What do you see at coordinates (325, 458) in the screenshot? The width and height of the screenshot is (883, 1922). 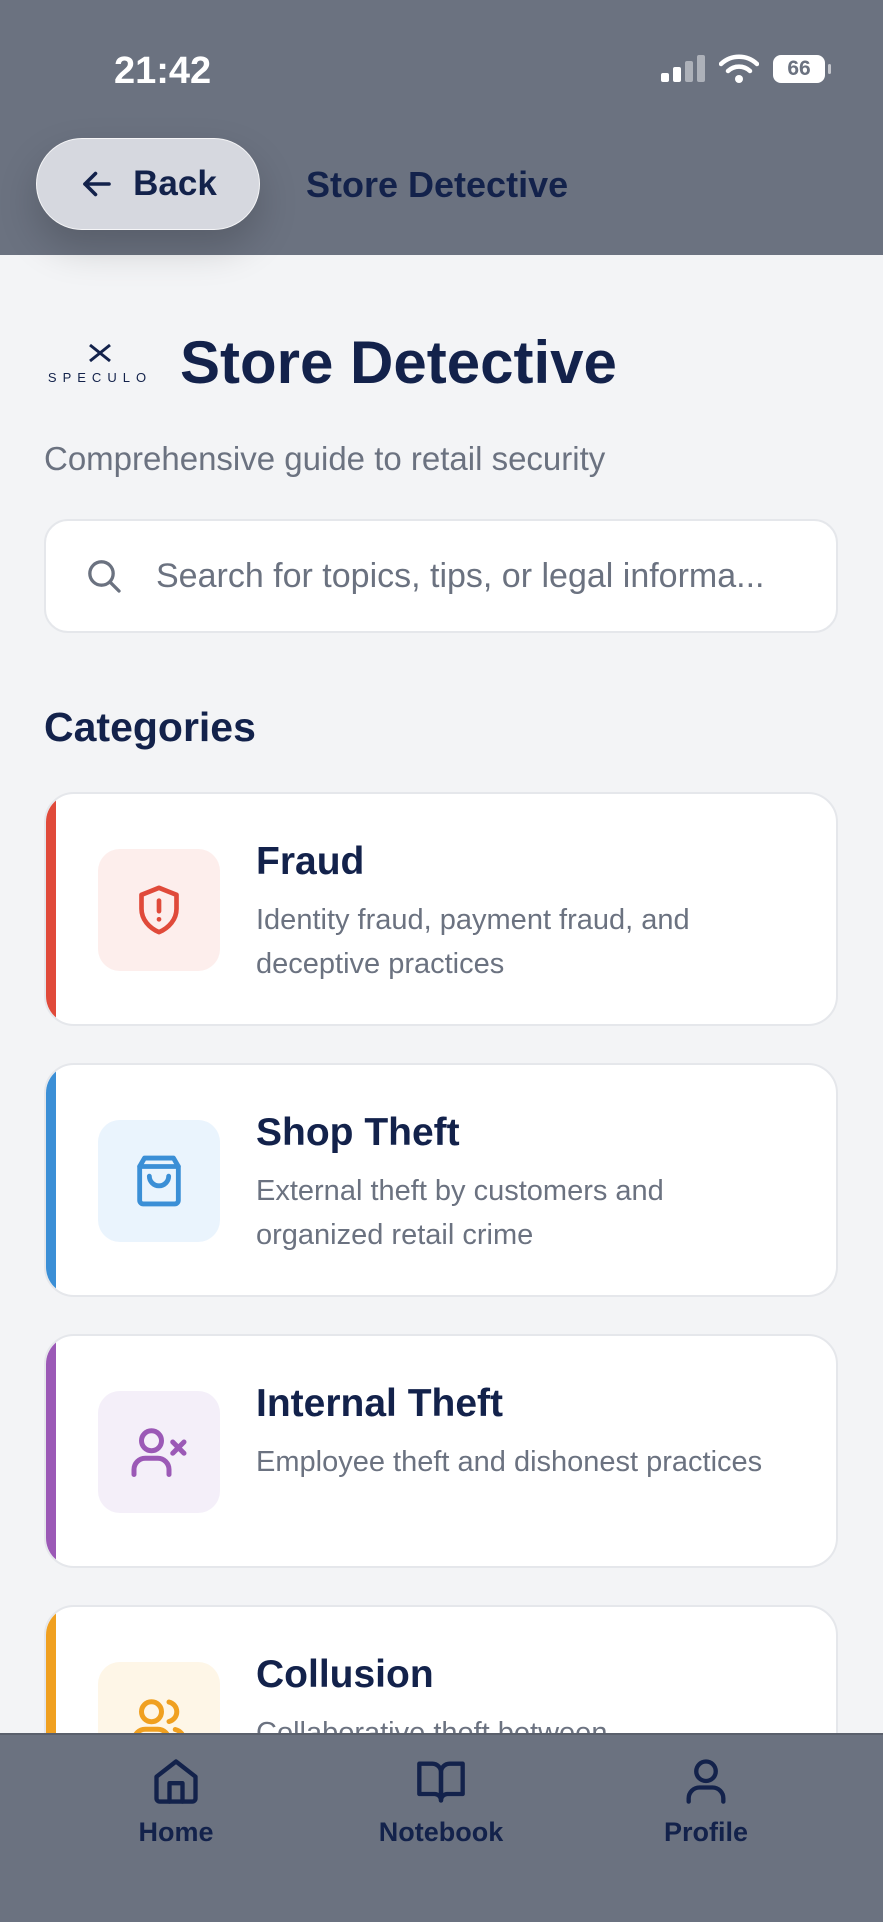 I see `page-subtitle: Comprehensive guide to retail security` at bounding box center [325, 458].